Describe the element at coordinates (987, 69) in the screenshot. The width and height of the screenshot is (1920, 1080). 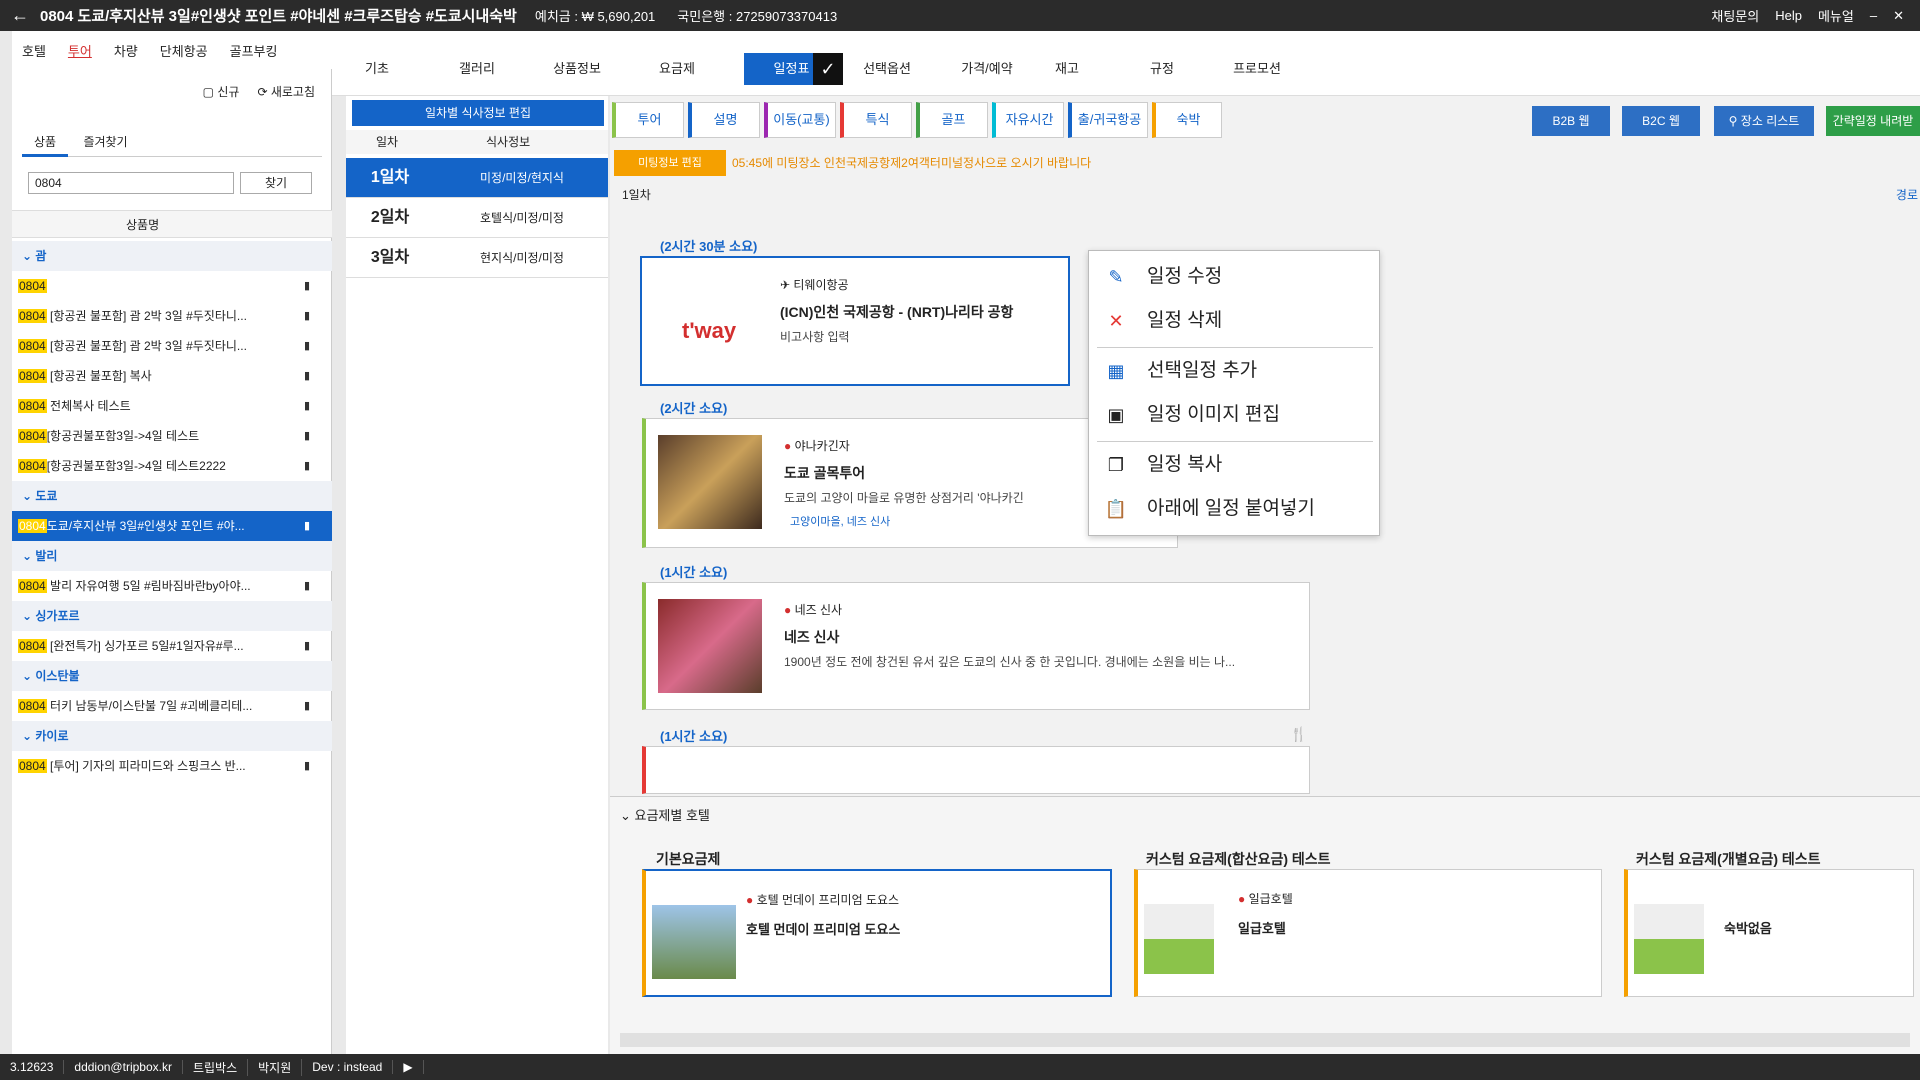
I see `tab-price: 가격/예약` at that location.